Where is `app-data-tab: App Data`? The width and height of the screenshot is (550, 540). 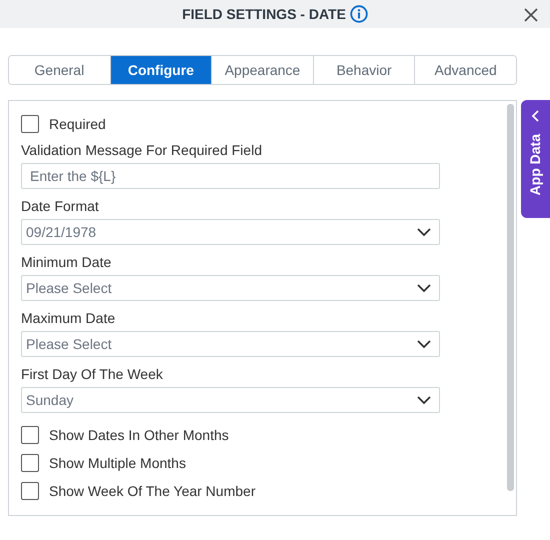
app-data-tab: App Data is located at coordinates (535, 159).